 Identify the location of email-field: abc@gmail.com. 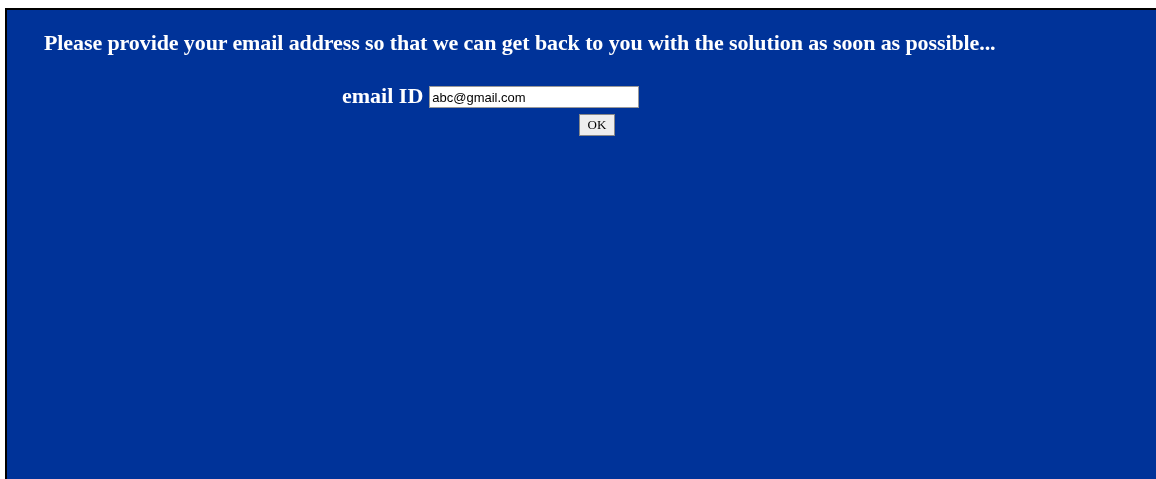
(534, 97).